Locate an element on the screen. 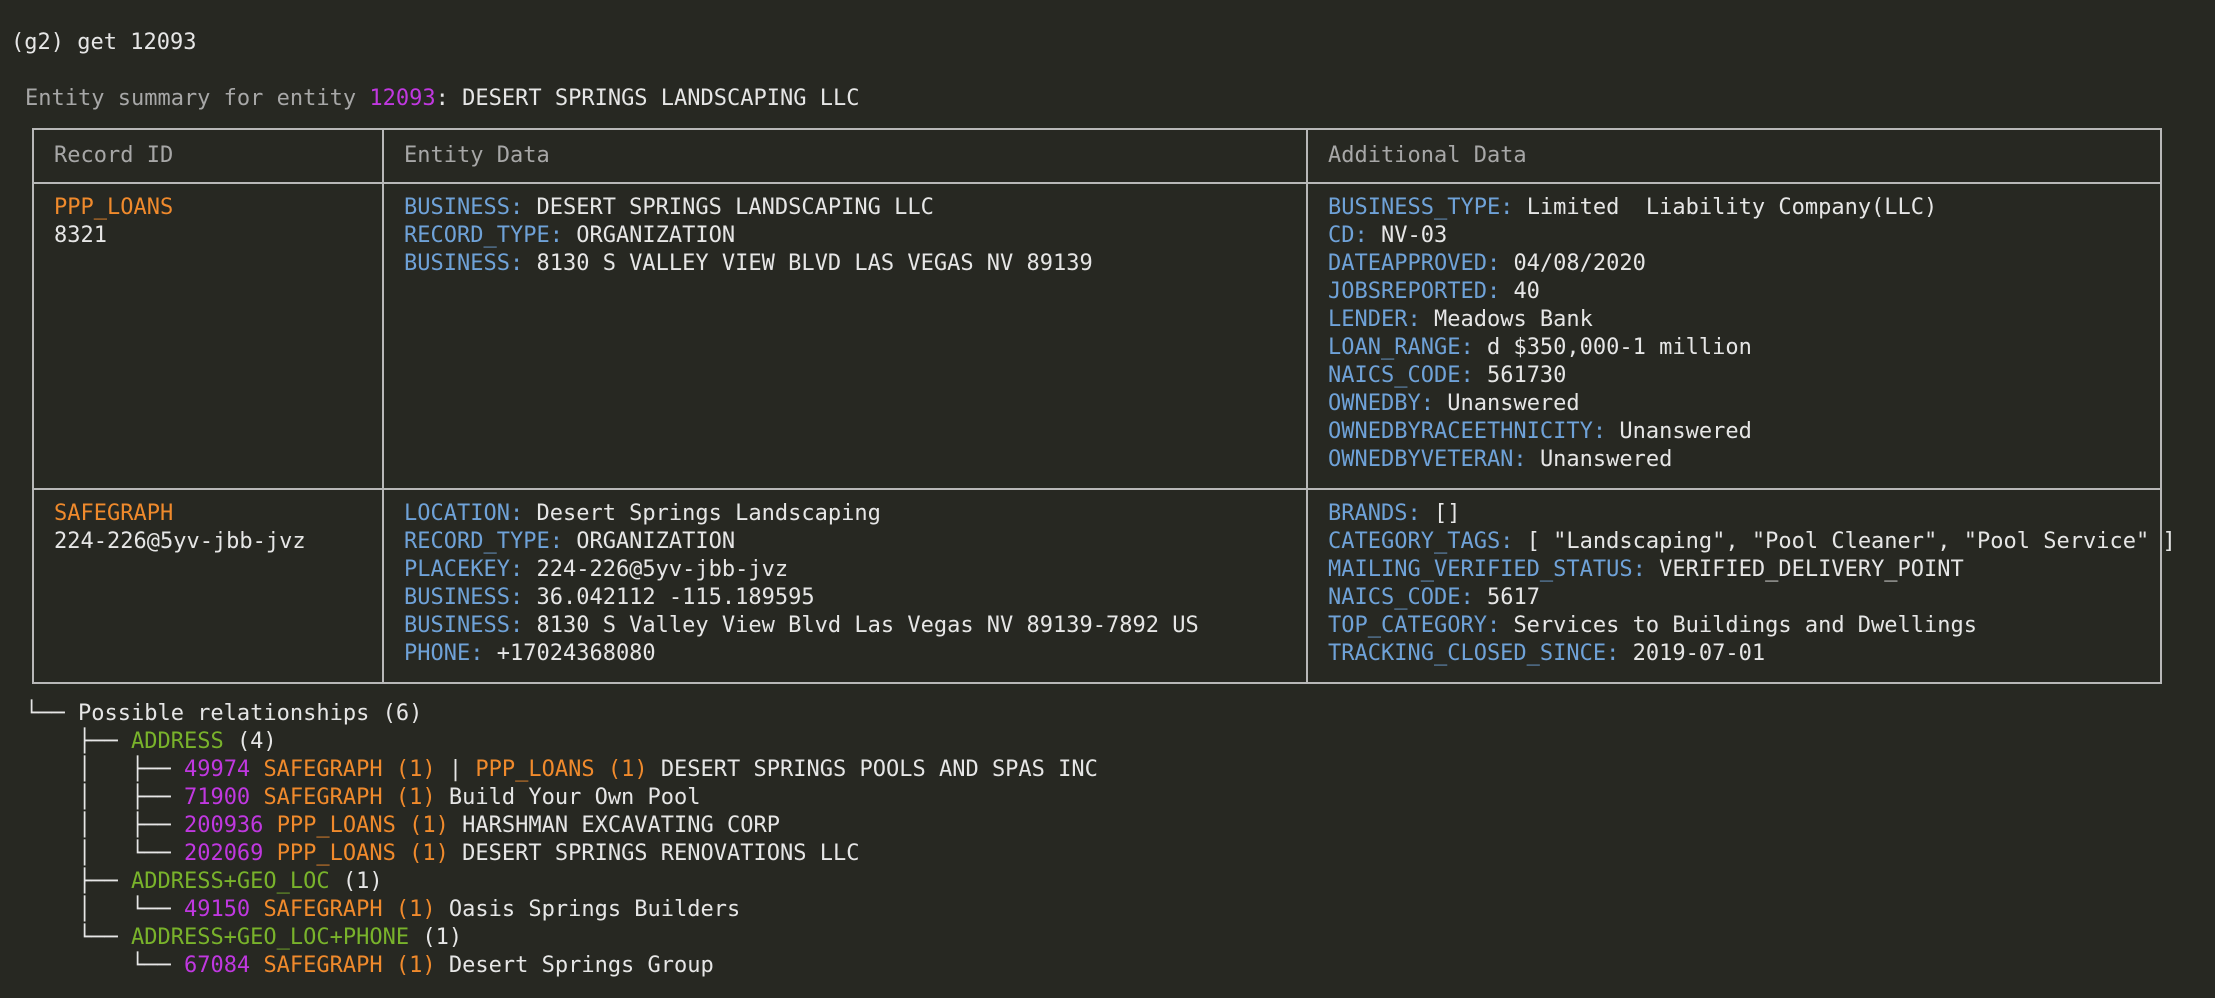  prompt: (g2) is located at coordinates (37, 42).